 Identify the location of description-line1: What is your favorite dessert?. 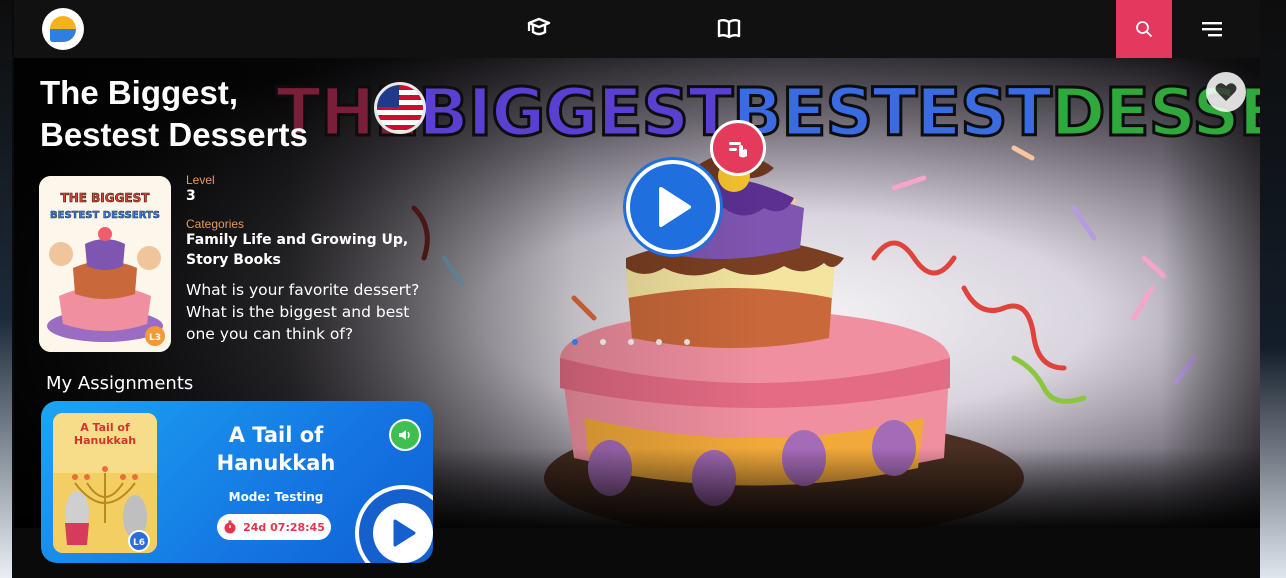
(303, 290).